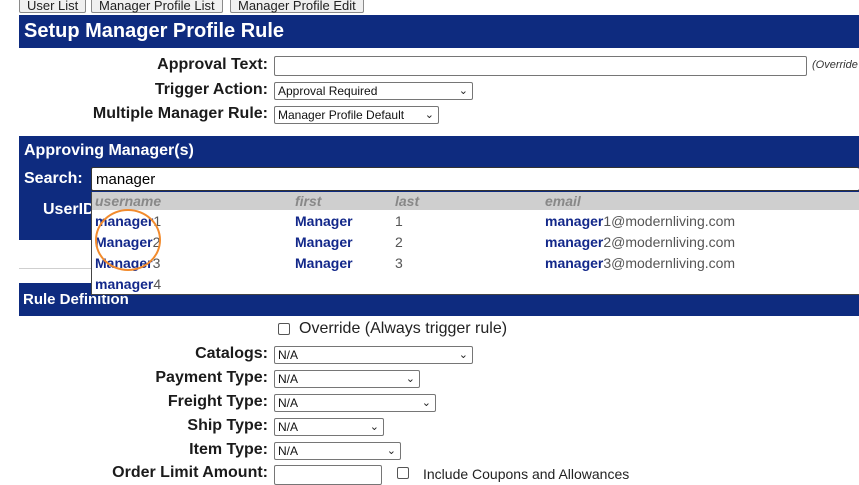  Describe the element at coordinates (228, 449) in the screenshot. I see `item-type-label: Item Type:` at that location.